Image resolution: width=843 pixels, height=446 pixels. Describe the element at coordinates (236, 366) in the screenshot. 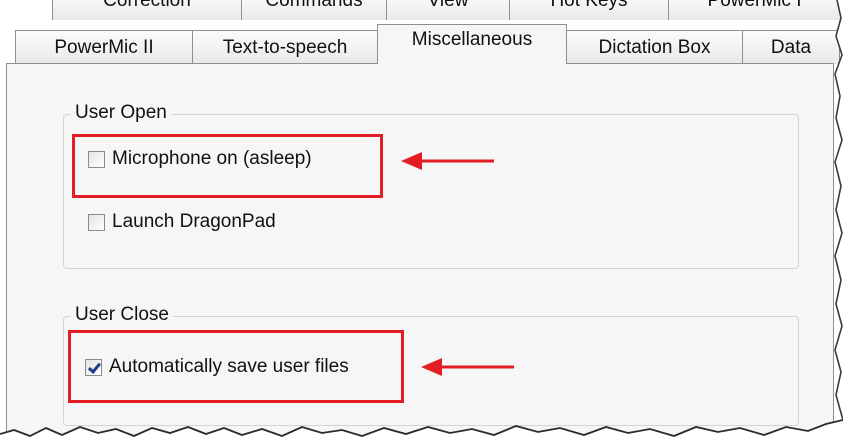

I see `callout-box-auto-save` at that location.